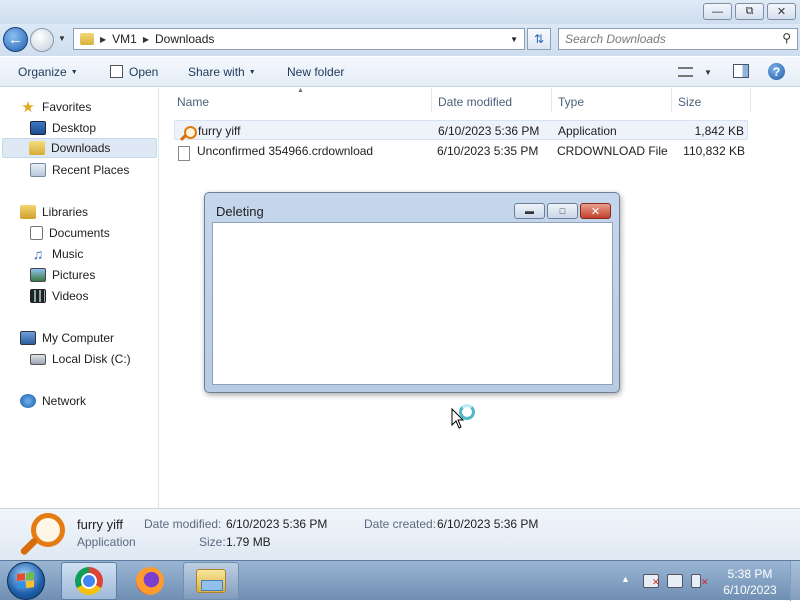 The image size is (800, 601). What do you see at coordinates (144, 72) in the screenshot?
I see `open-label: Open` at bounding box center [144, 72].